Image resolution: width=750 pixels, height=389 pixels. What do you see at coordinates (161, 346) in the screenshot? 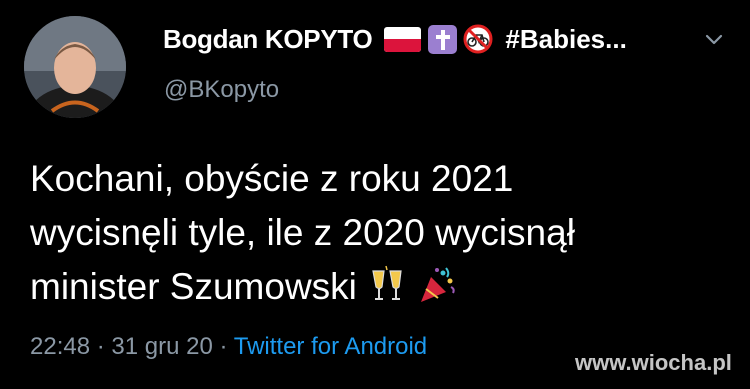
I see `tweet-date: 31 gru 20` at bounding box center [161, 346].